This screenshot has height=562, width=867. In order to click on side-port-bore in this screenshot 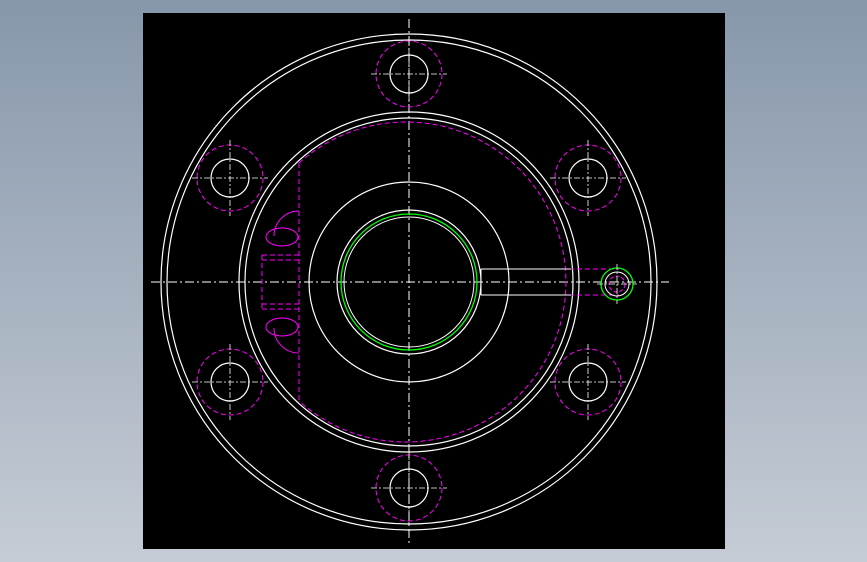, I will do `click(558, 284)`.